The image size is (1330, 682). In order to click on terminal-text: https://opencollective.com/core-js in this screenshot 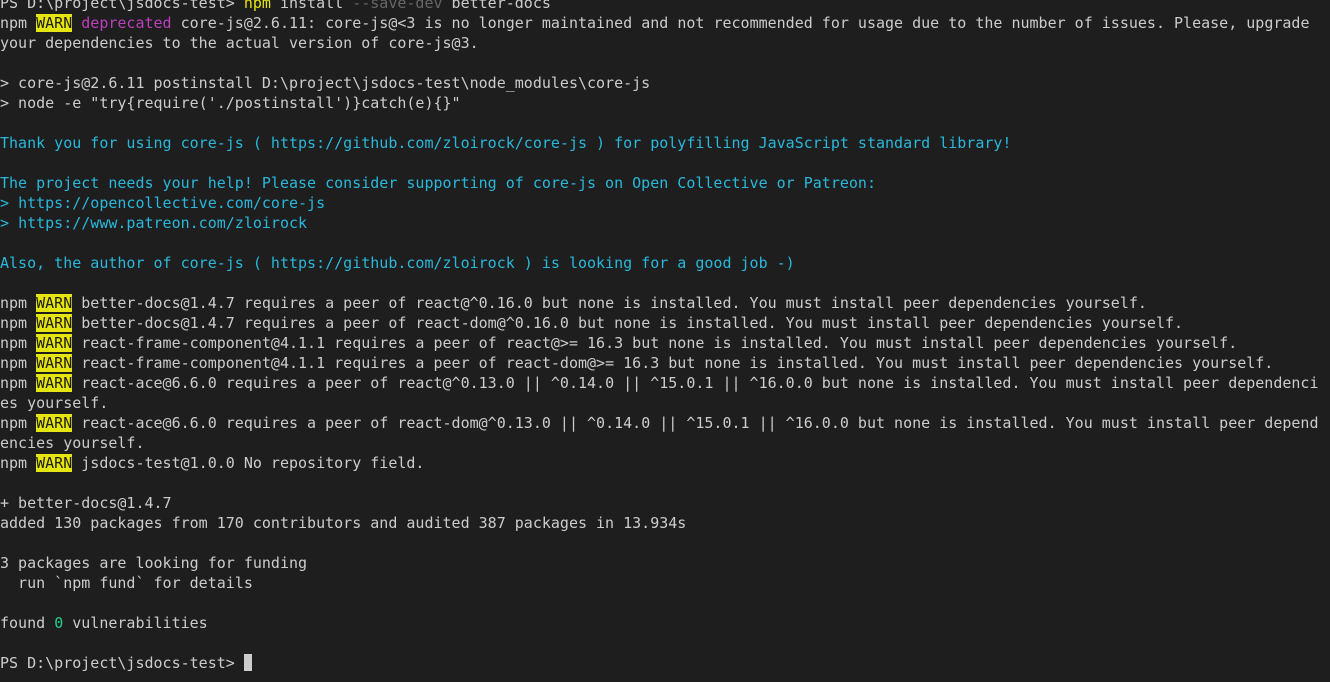, I will do `click(172, 203)`.